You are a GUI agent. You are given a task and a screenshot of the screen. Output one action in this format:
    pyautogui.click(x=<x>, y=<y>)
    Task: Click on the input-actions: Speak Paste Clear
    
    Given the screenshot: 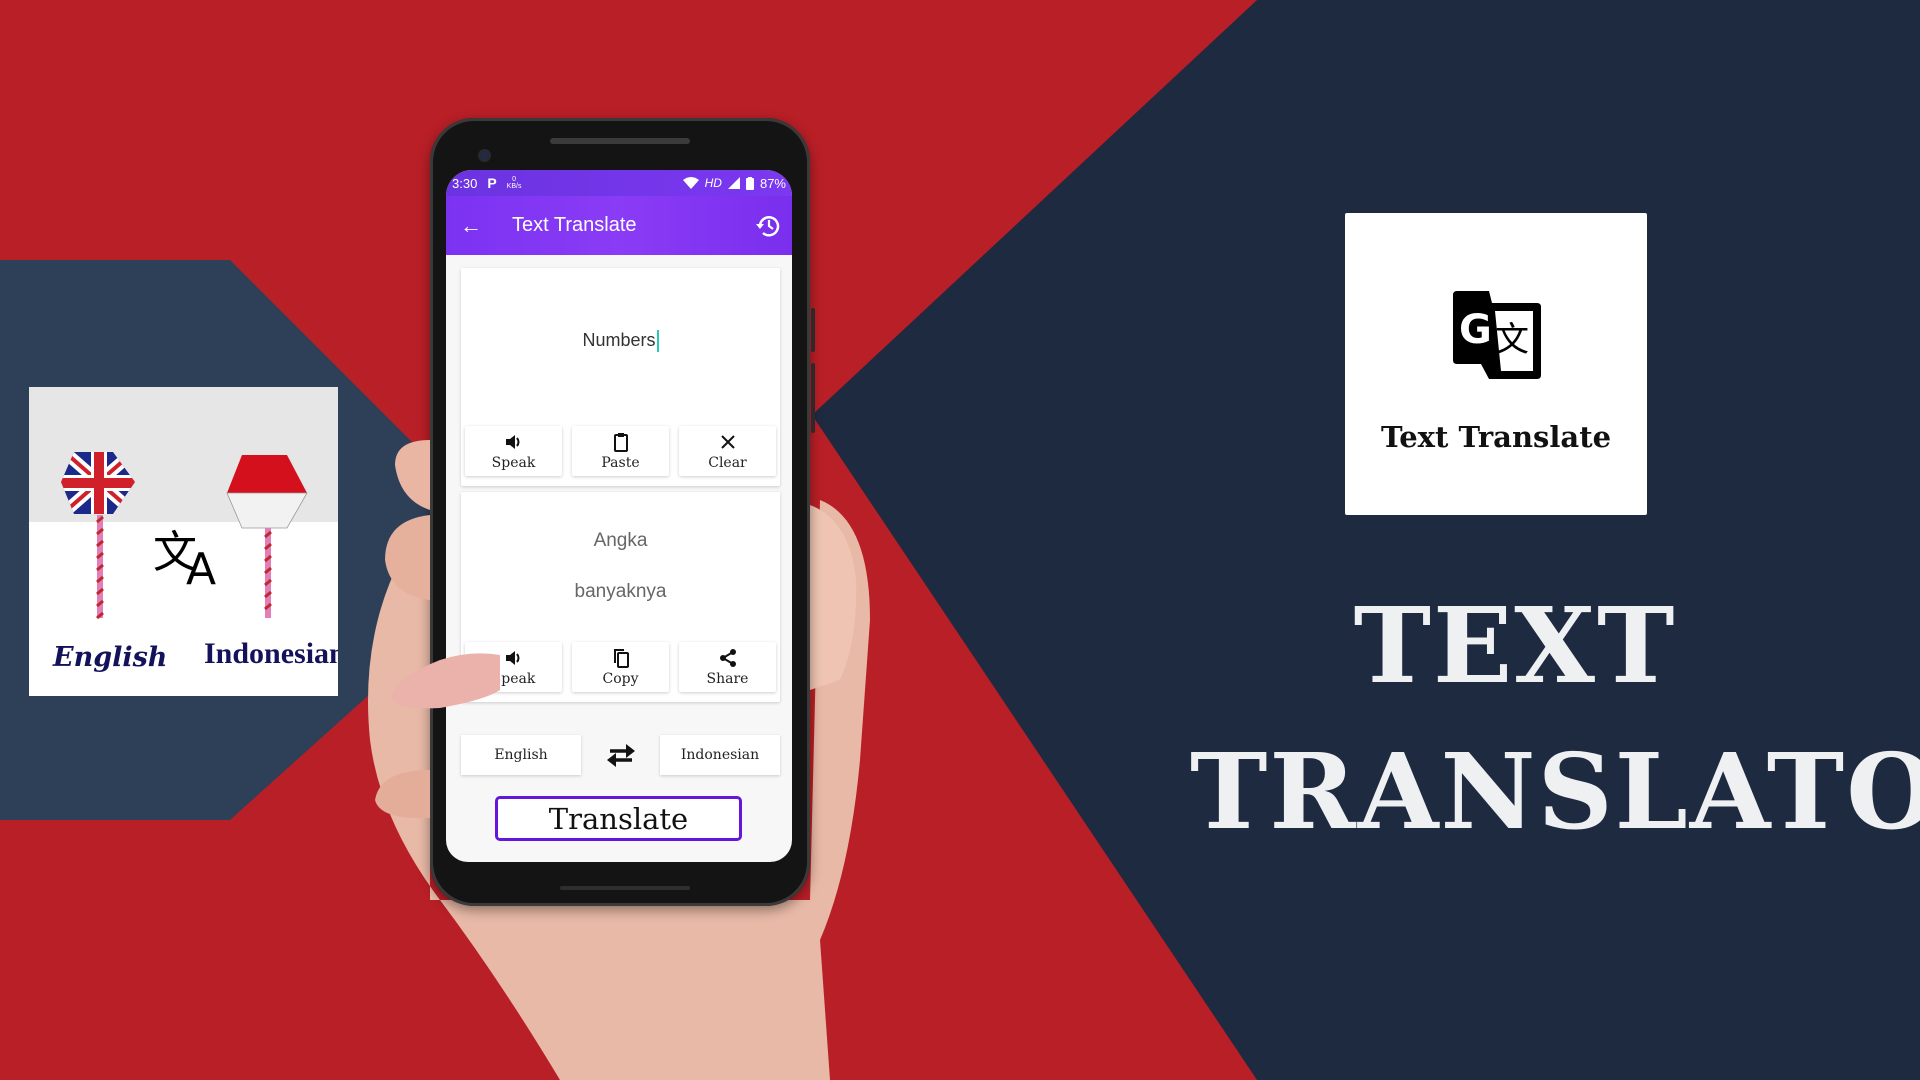 What is the action you would take?
    pyautogui.click(x=620, y=451)
    